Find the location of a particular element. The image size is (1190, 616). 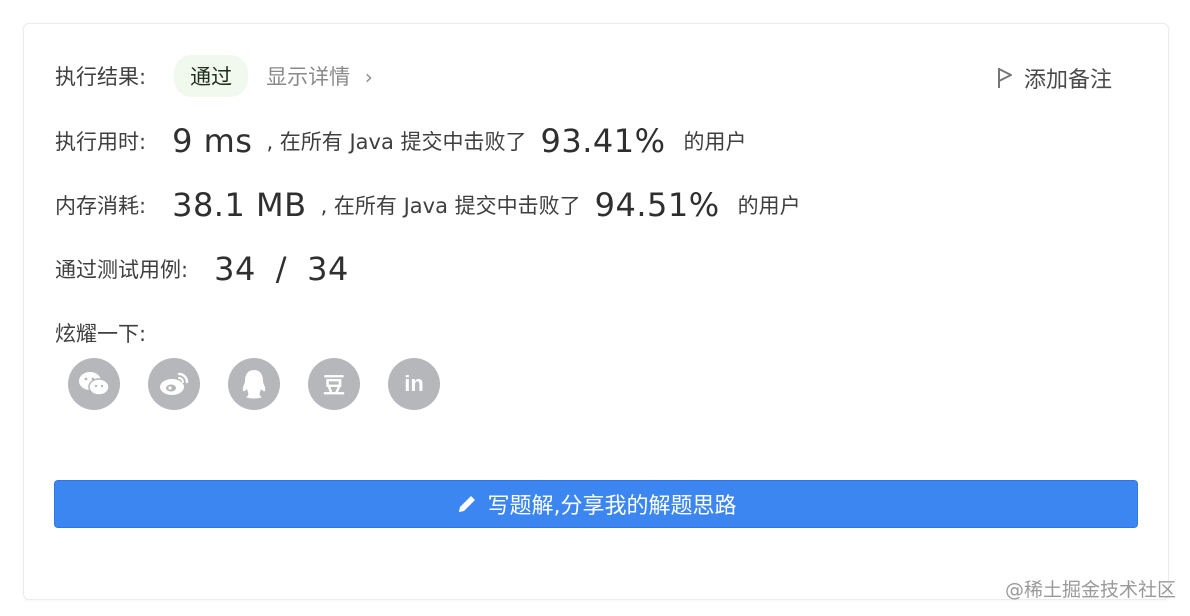

linkedin-glyph: in is located at coordinates (414, 383).